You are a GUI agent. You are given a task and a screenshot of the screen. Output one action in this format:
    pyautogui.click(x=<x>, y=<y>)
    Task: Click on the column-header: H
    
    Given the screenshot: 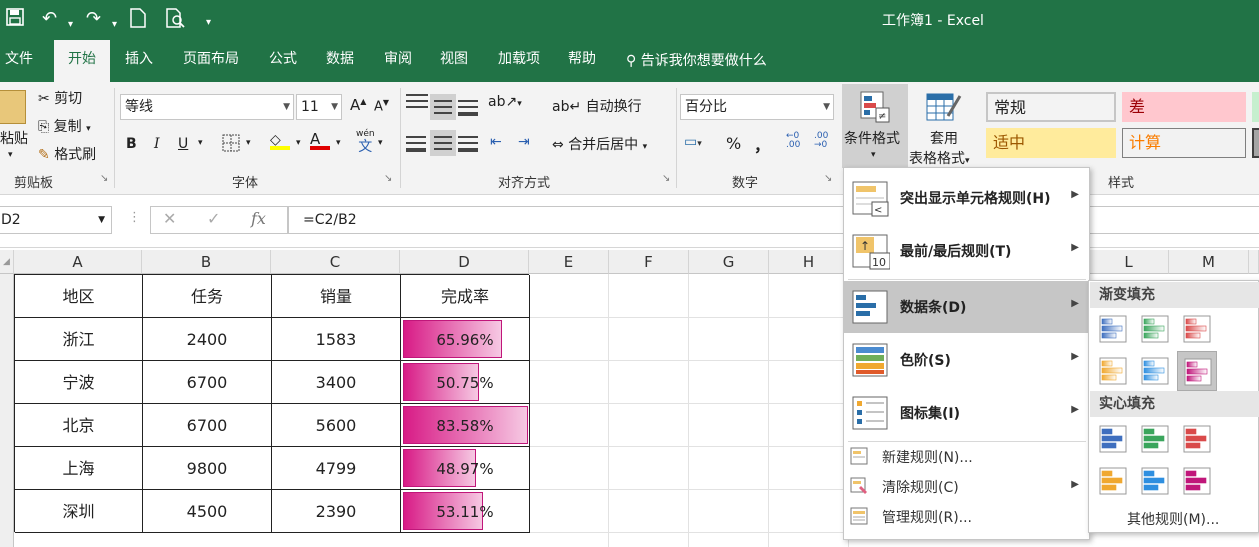 What is the action you would take?
    pyautogui.click(x=809, y=262)
    